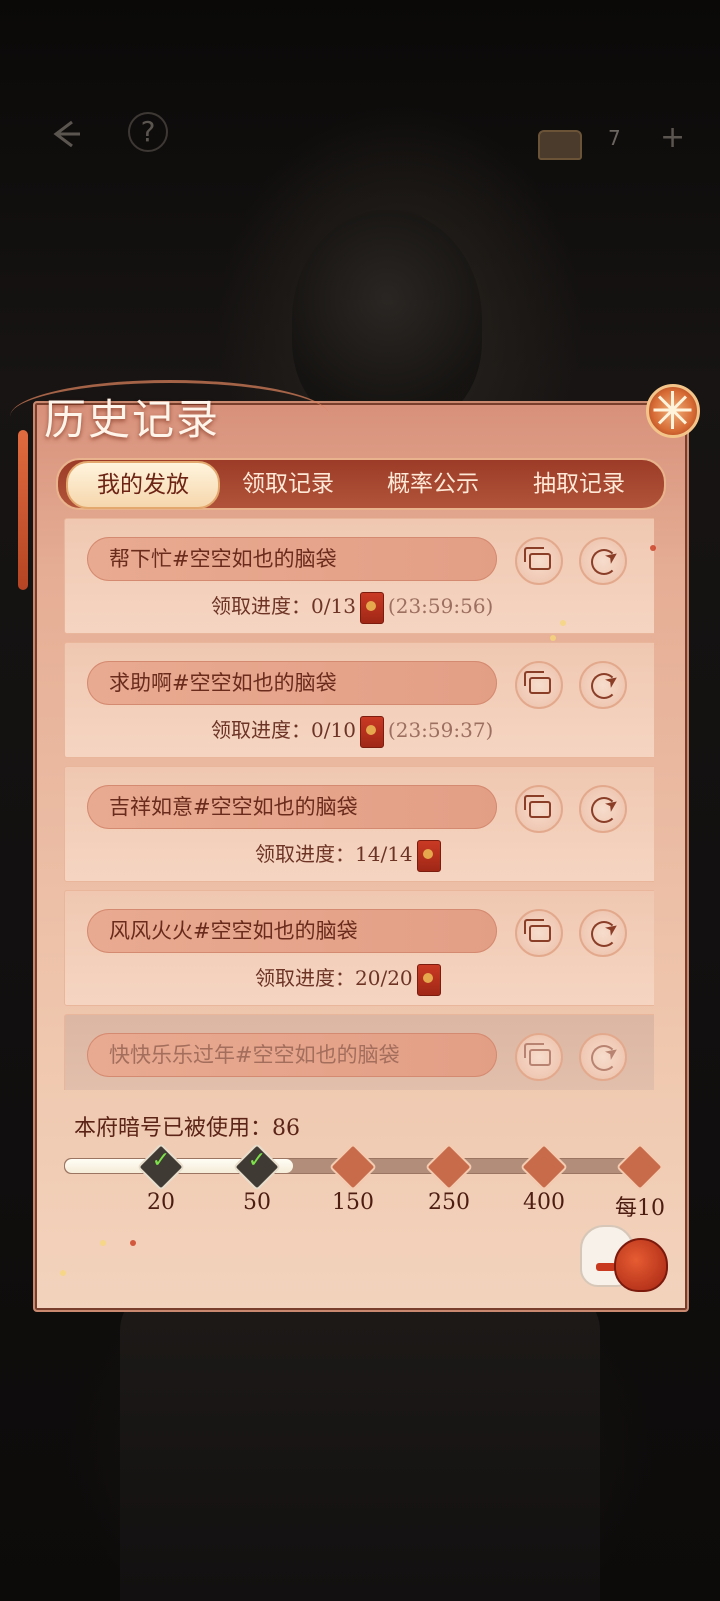  Describe the element at coordinates (292, 683) in the screenshot. I see `record-title: 求助啊#空空如也的脑袋` at that location.